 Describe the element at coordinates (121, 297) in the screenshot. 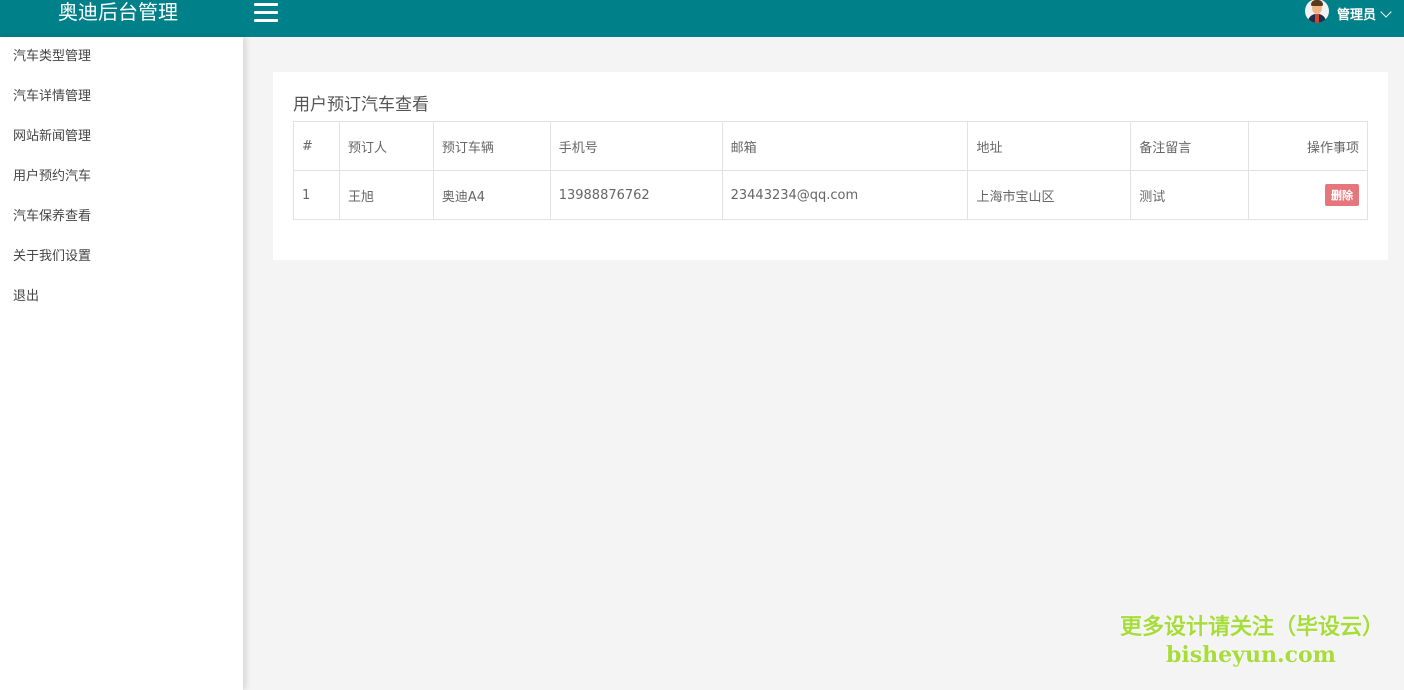

I see `sidebar-item-logout: 退出` at that location.